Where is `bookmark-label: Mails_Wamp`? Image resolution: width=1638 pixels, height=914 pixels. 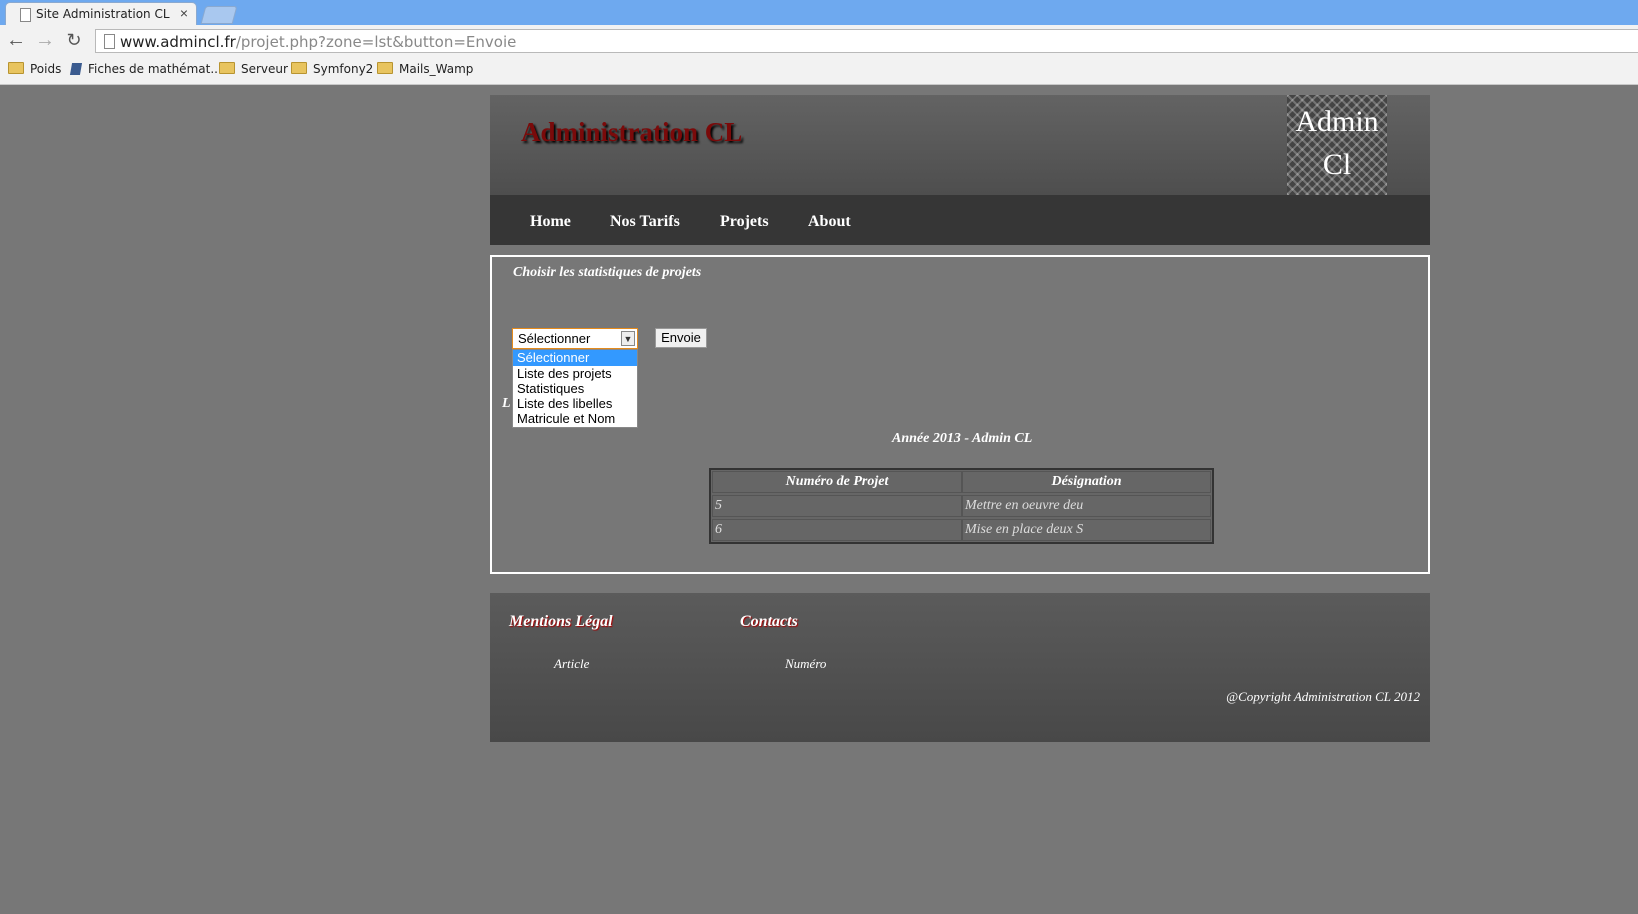
bookmark-label: Mails_Wamp is located at coordinates (436, 69).